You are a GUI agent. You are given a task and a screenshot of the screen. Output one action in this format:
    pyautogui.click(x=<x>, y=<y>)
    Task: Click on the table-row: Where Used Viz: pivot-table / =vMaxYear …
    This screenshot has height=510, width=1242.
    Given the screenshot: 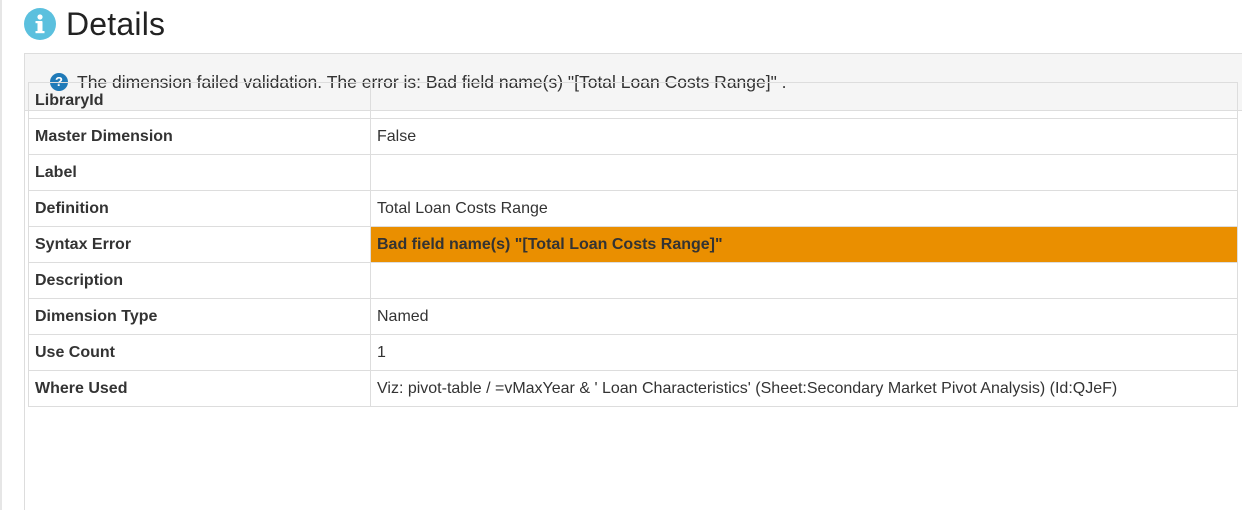 What is the action you would take?
    pyautogui.click(x=633, y=388)
    